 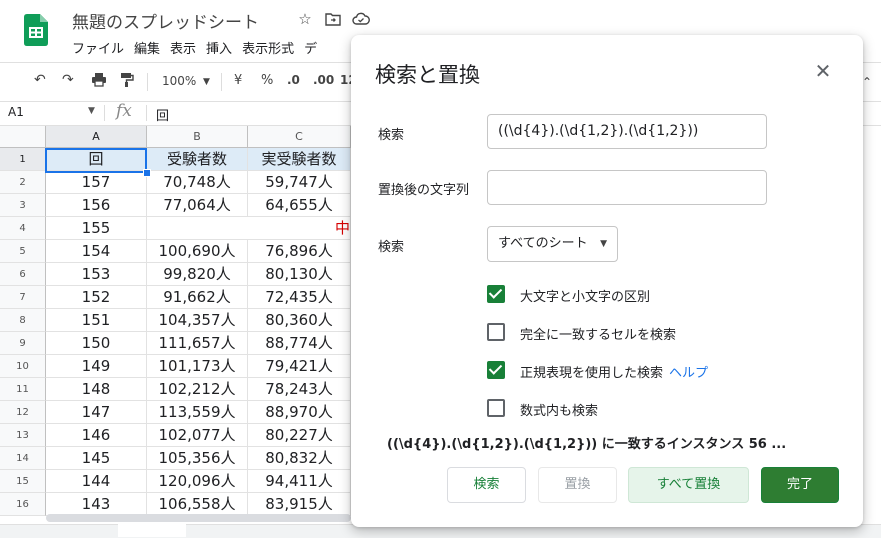 What do you see at coordinates (197, 205) in the screenshot?
I see `table-cell: 77,064人` at bounding box center [197, 205].